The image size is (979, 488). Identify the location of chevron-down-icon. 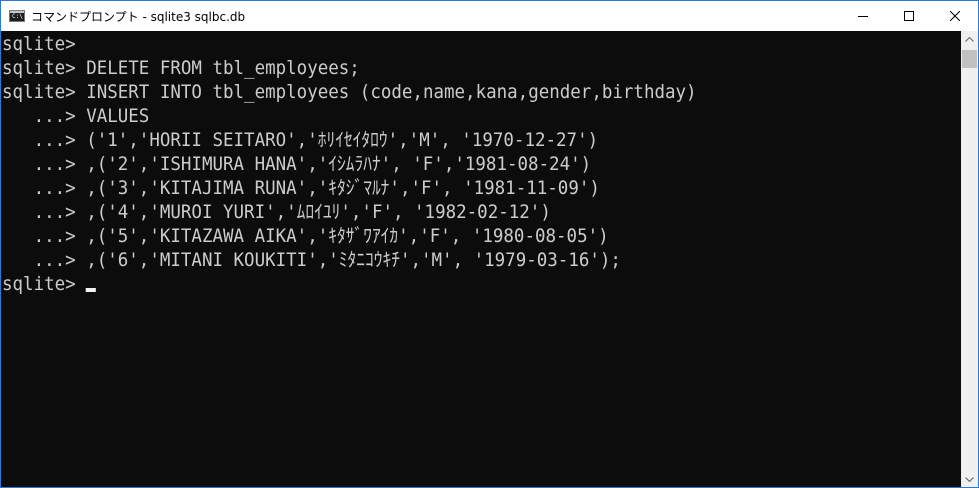
(969, 479).